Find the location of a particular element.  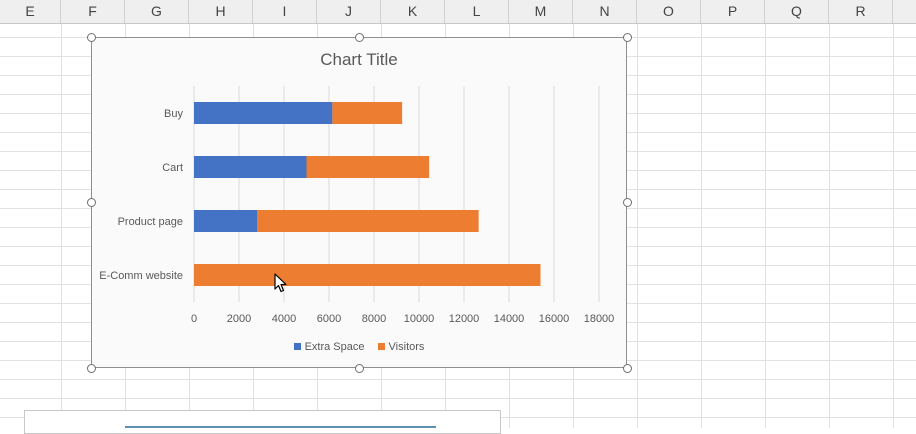

column-header-i: I is located at coordinates (285, 11).